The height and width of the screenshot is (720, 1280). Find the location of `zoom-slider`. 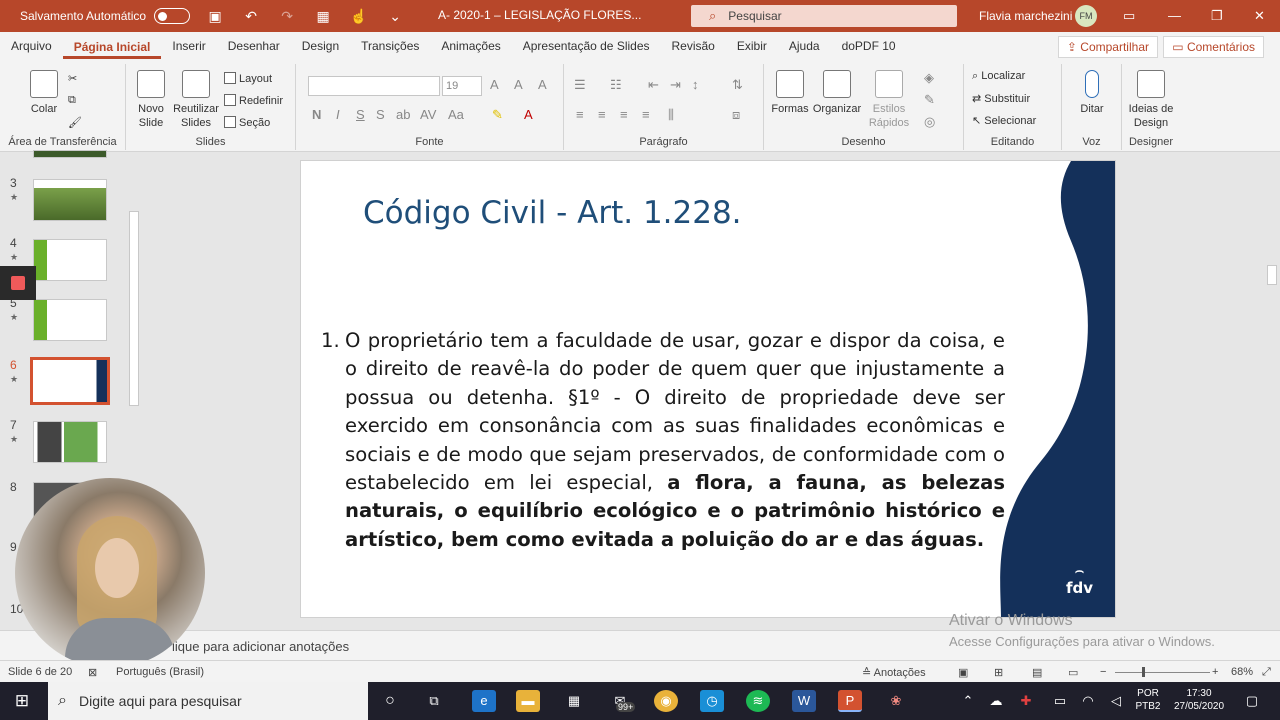

zoom-slider is located at coordinates (1162, 672).